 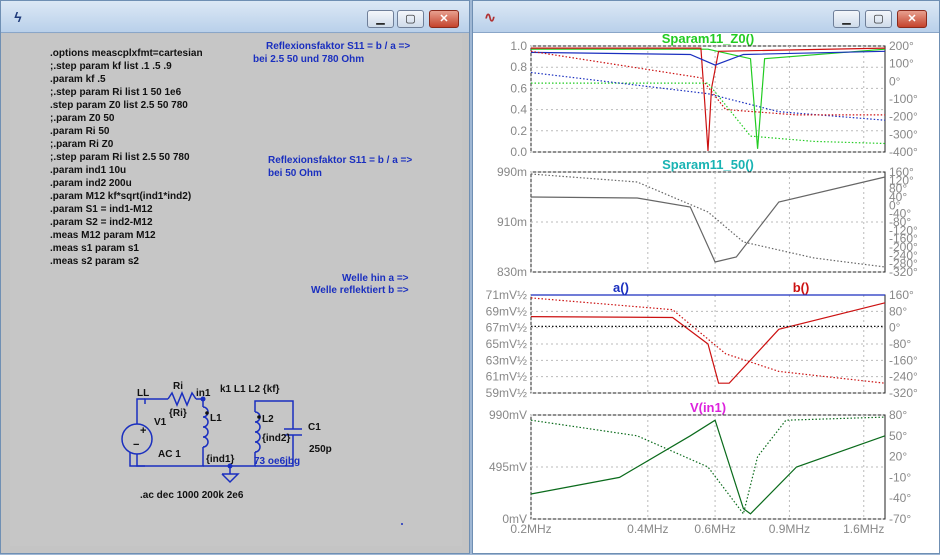 I want to click on right-axis-tick: 100°, so click(x=901, y=64).